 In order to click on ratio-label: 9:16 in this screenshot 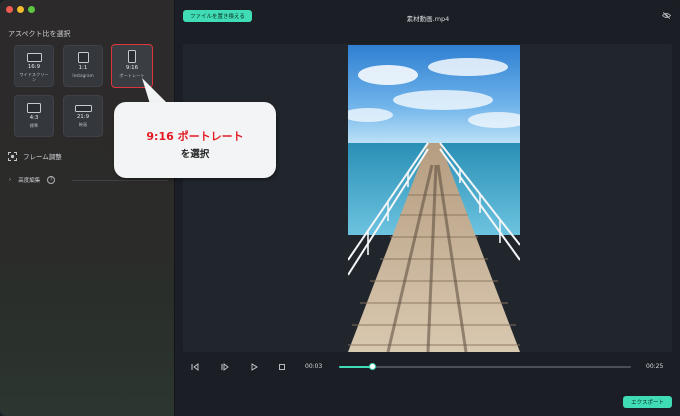, I will do `click(132, 68)`.